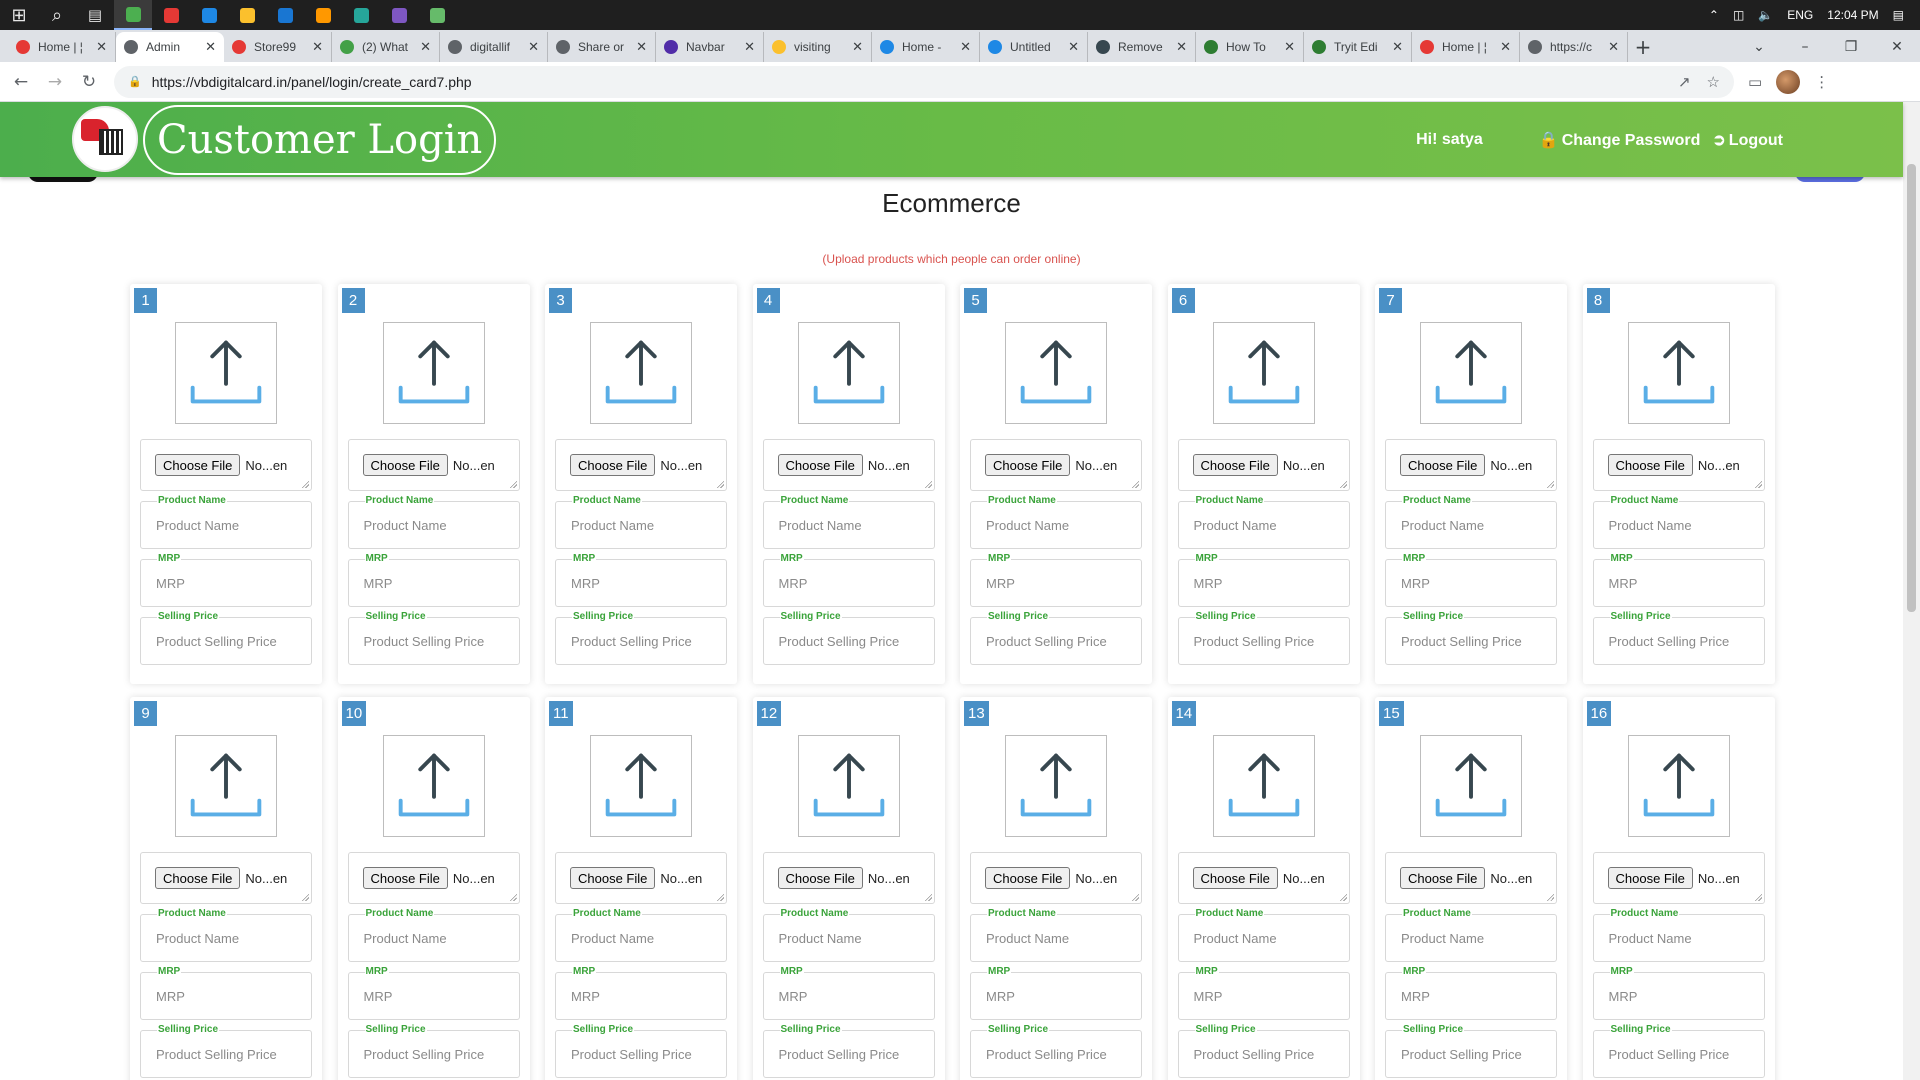 The image size is (1920, 1080). I want to click on lock-icon: 🔒, so click(135, 81).